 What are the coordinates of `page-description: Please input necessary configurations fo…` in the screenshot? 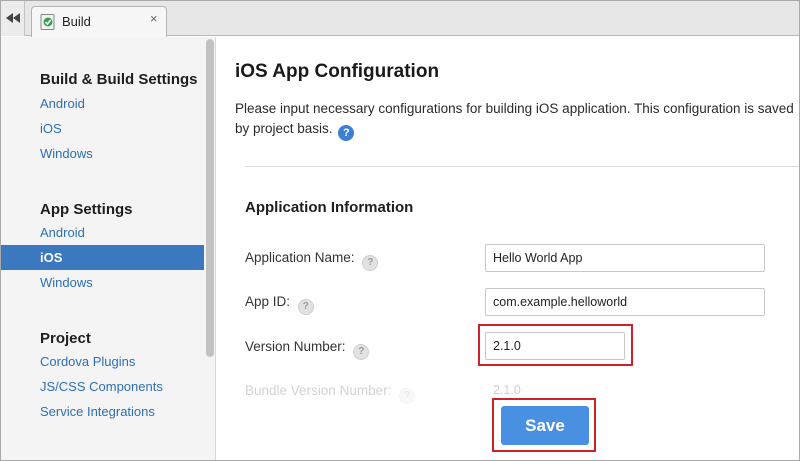 It's located at (515, 120).